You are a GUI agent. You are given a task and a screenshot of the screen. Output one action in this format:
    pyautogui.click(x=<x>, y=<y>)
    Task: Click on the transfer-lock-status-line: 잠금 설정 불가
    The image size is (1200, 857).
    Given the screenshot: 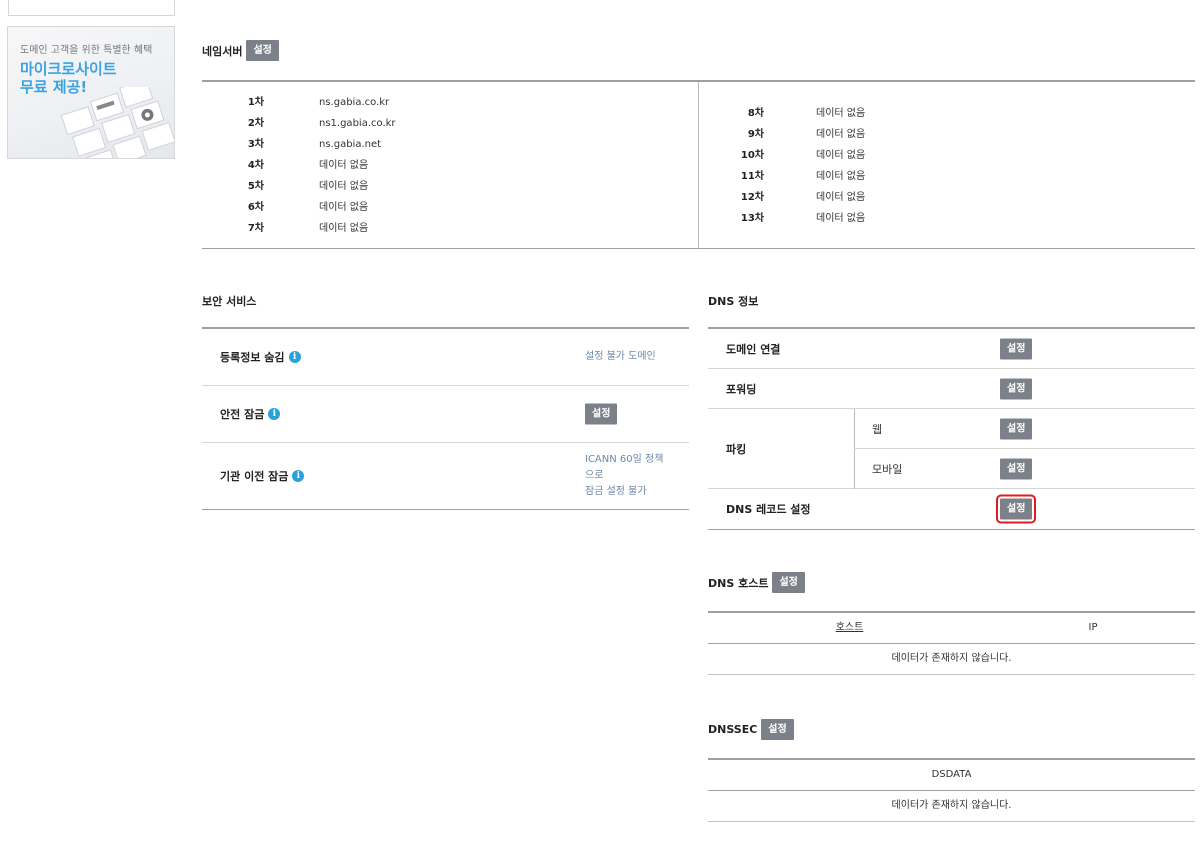 What is the action you would take?
    pyautogui.click(x=616, y=491)
    